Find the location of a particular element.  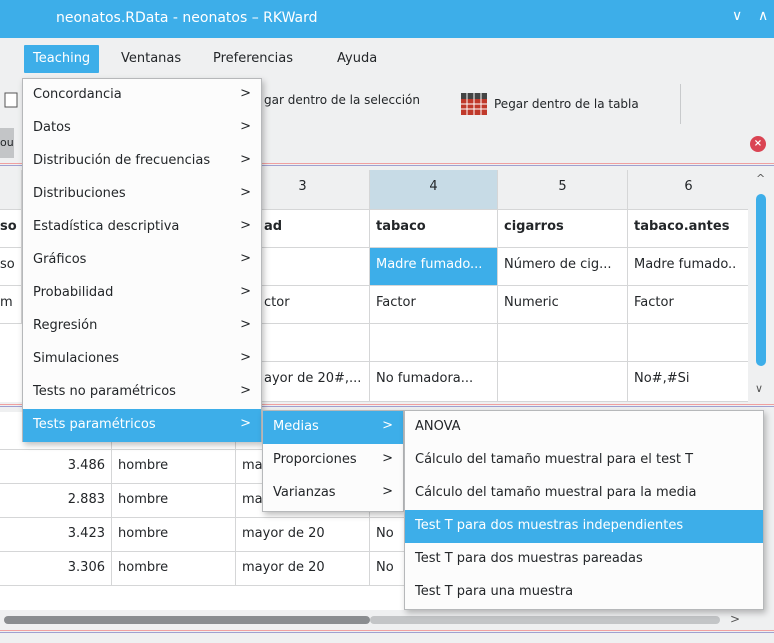

table-grid-icon is located at coordinates (474, 104).